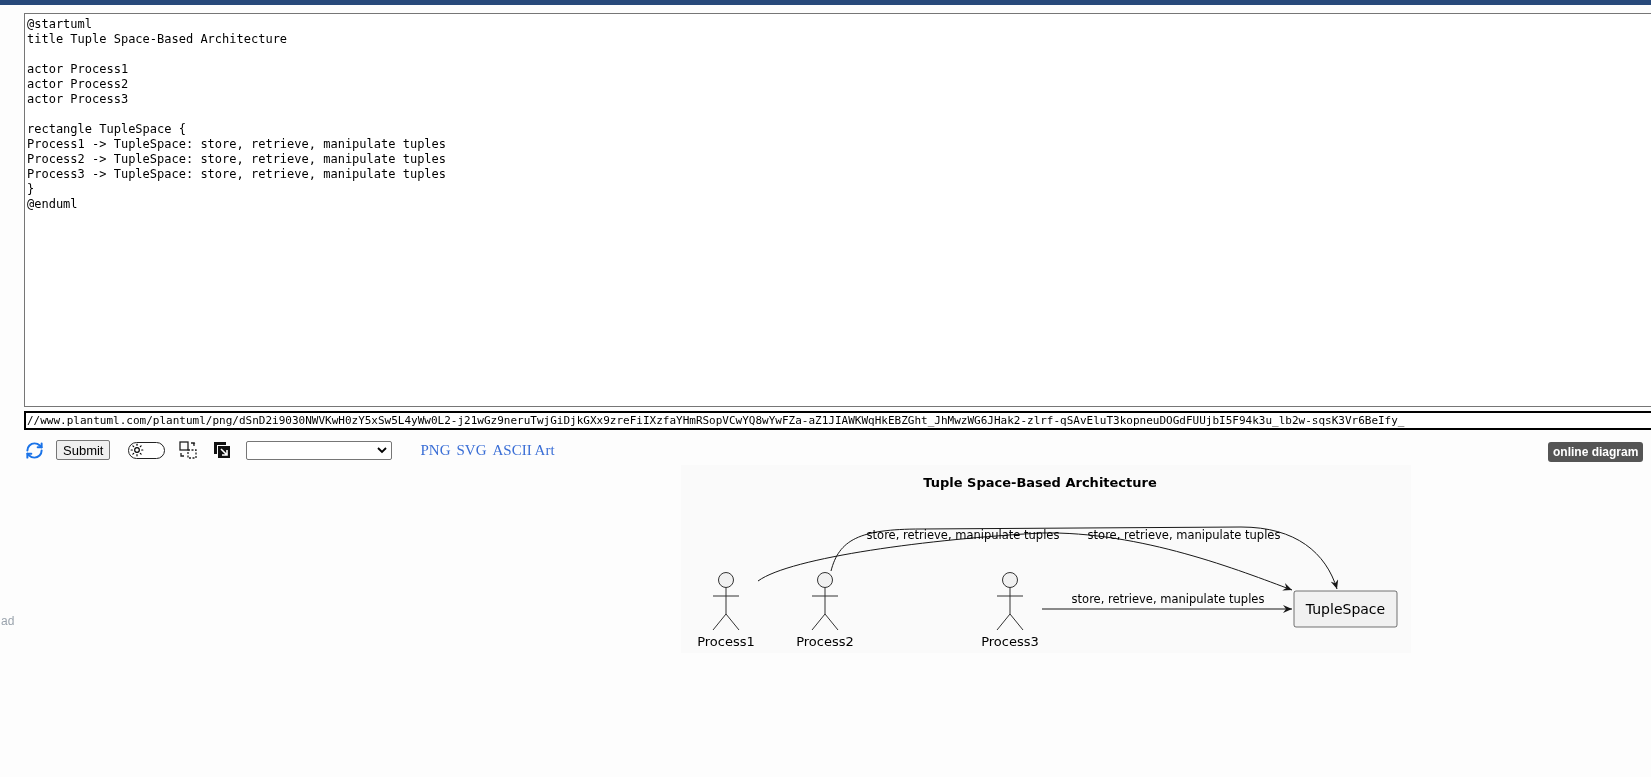 Image resolution: width=1651 pixels, height=777 pixels. I want to click on format-link: SVG, so click(471, 450).